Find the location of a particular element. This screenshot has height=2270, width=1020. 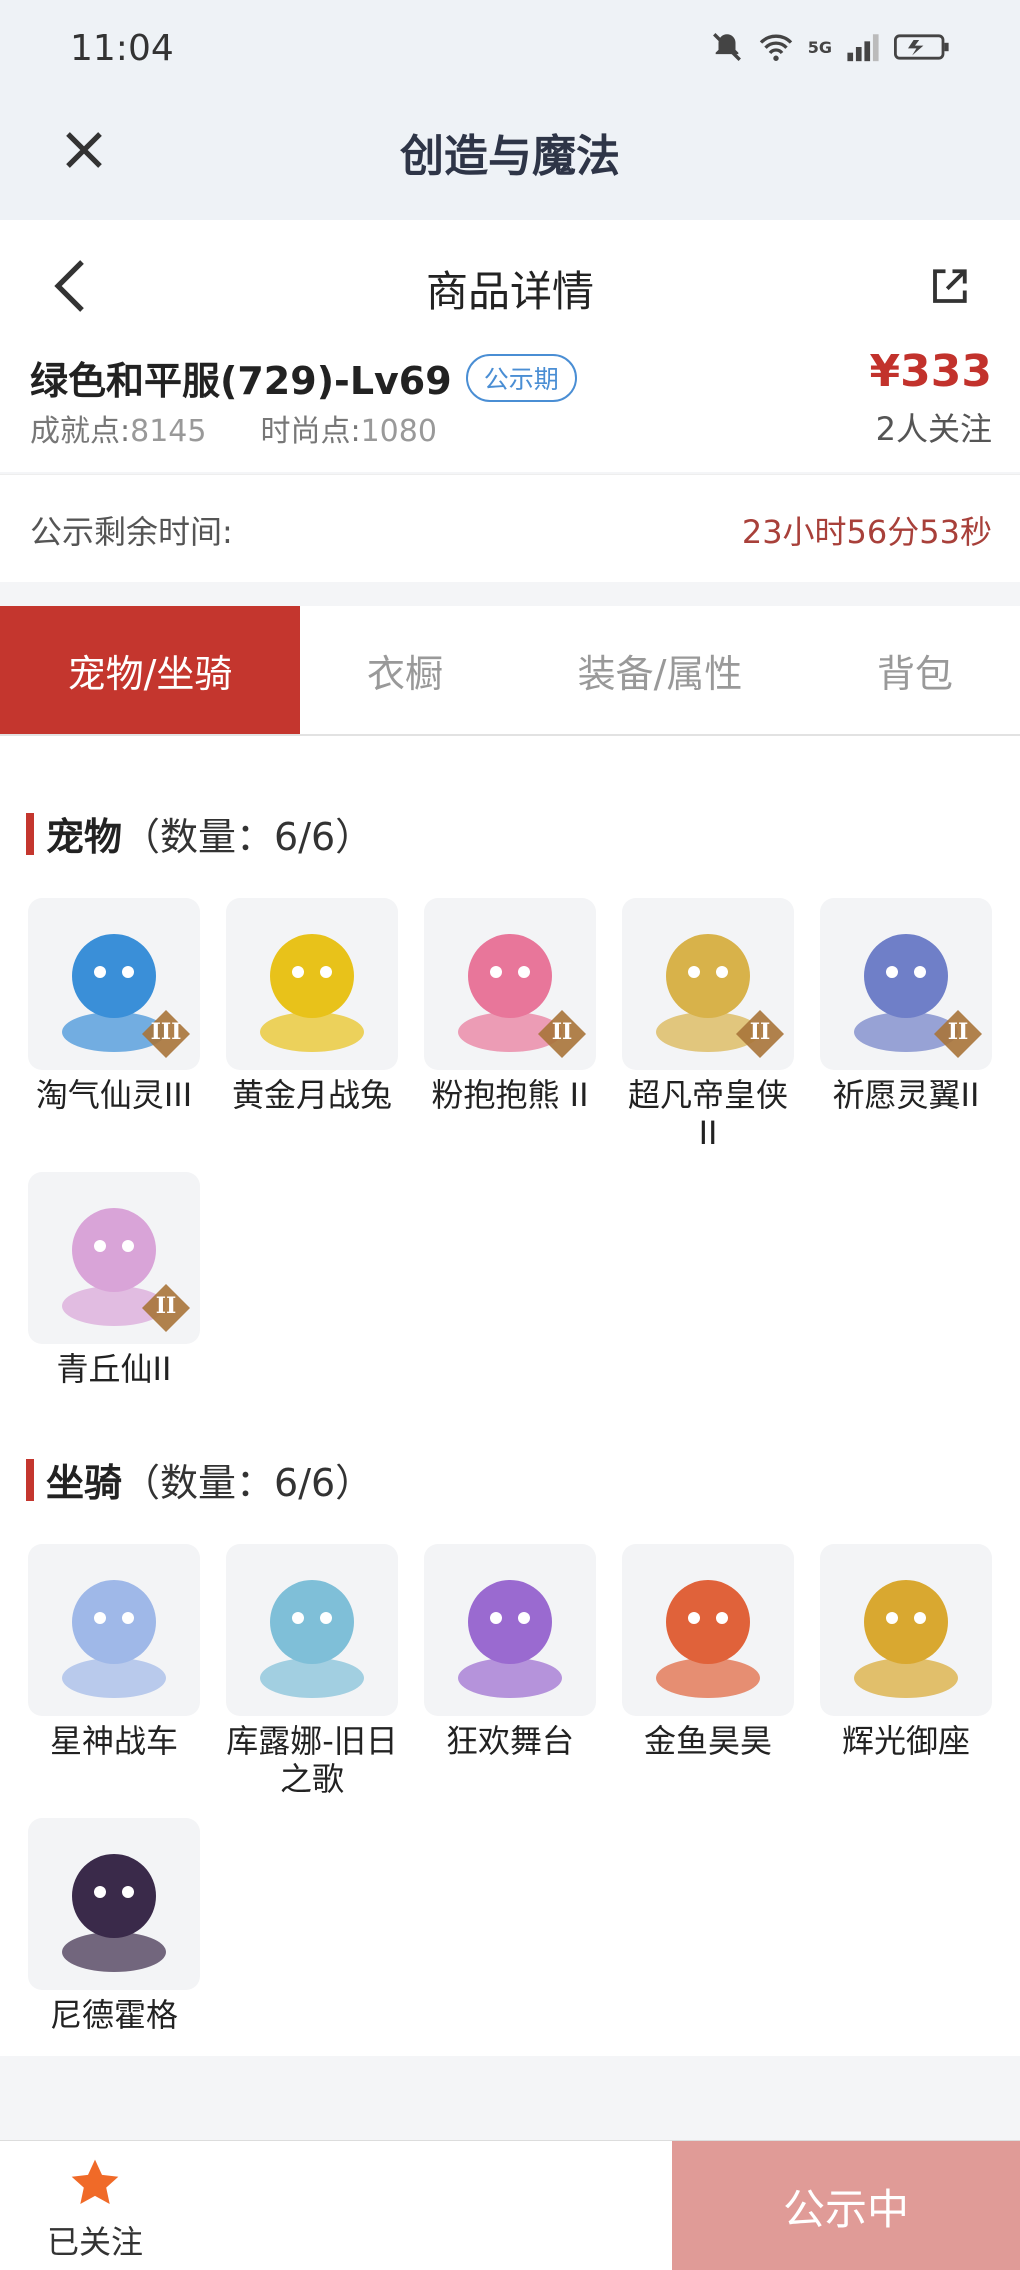

grid-item: 金鱼昊昊 is located at coordinates (708, 1652).